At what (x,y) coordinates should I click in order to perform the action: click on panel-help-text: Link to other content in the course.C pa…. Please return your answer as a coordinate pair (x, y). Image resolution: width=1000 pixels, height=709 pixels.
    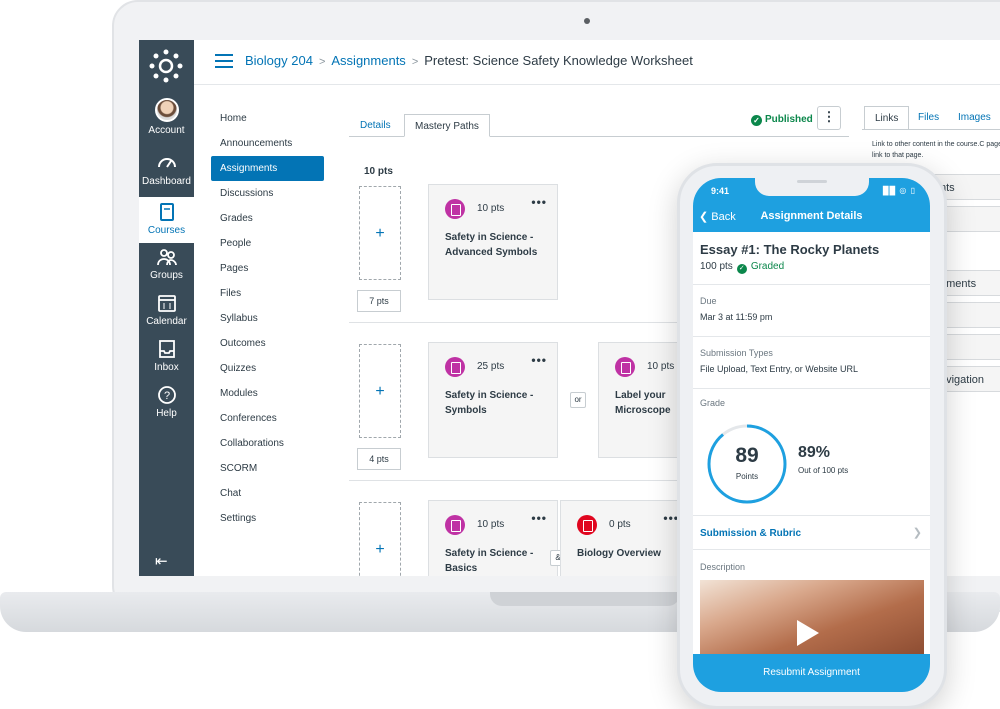
    Looking at the image, I should click on (936, 150).